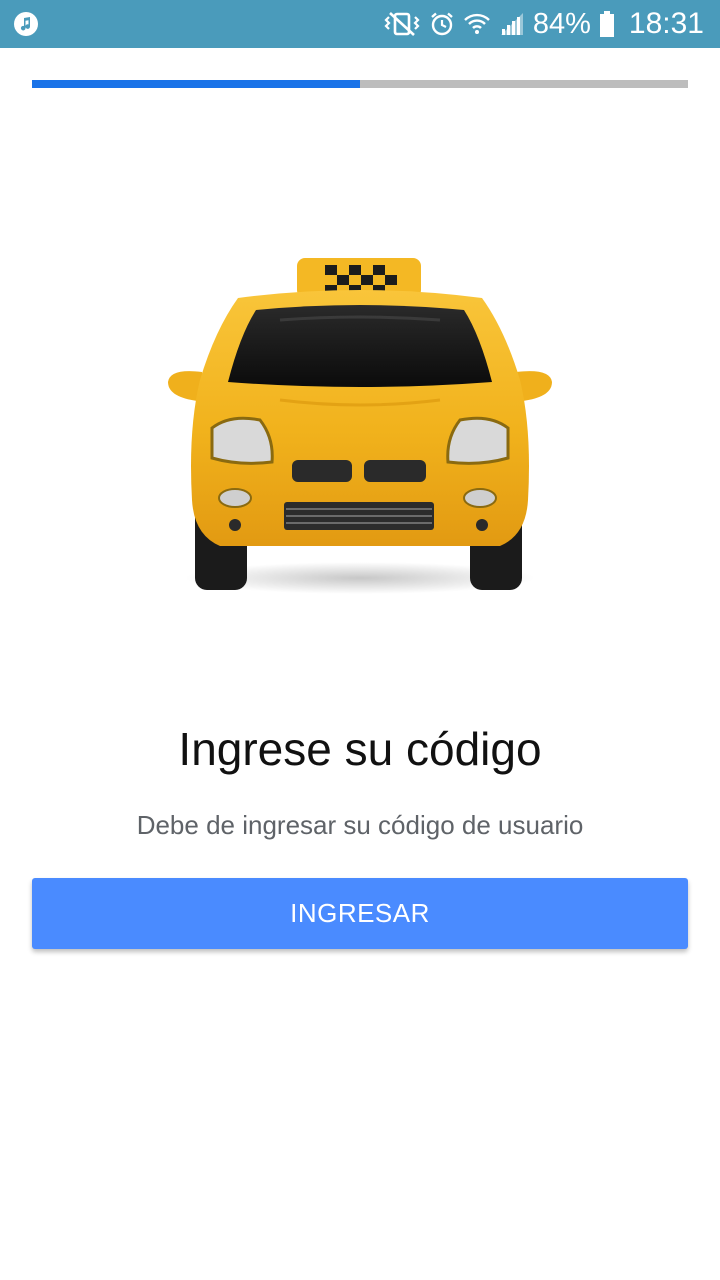  What do you see at coordinates (360, 426) in the screenshot?
I see `taxi-car-image` at bounding box center [360, 426].